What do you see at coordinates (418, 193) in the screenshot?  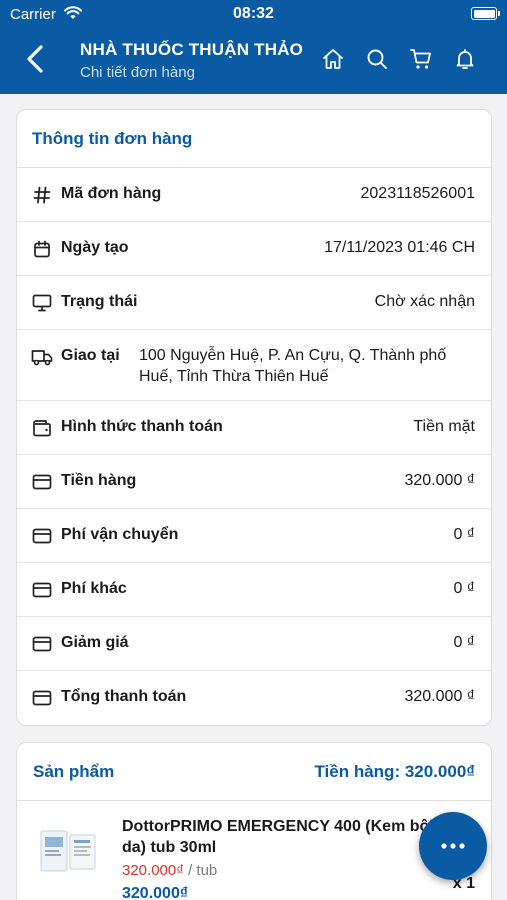 I see `row-value: 2023118526001` at bounding box center [418, 193].